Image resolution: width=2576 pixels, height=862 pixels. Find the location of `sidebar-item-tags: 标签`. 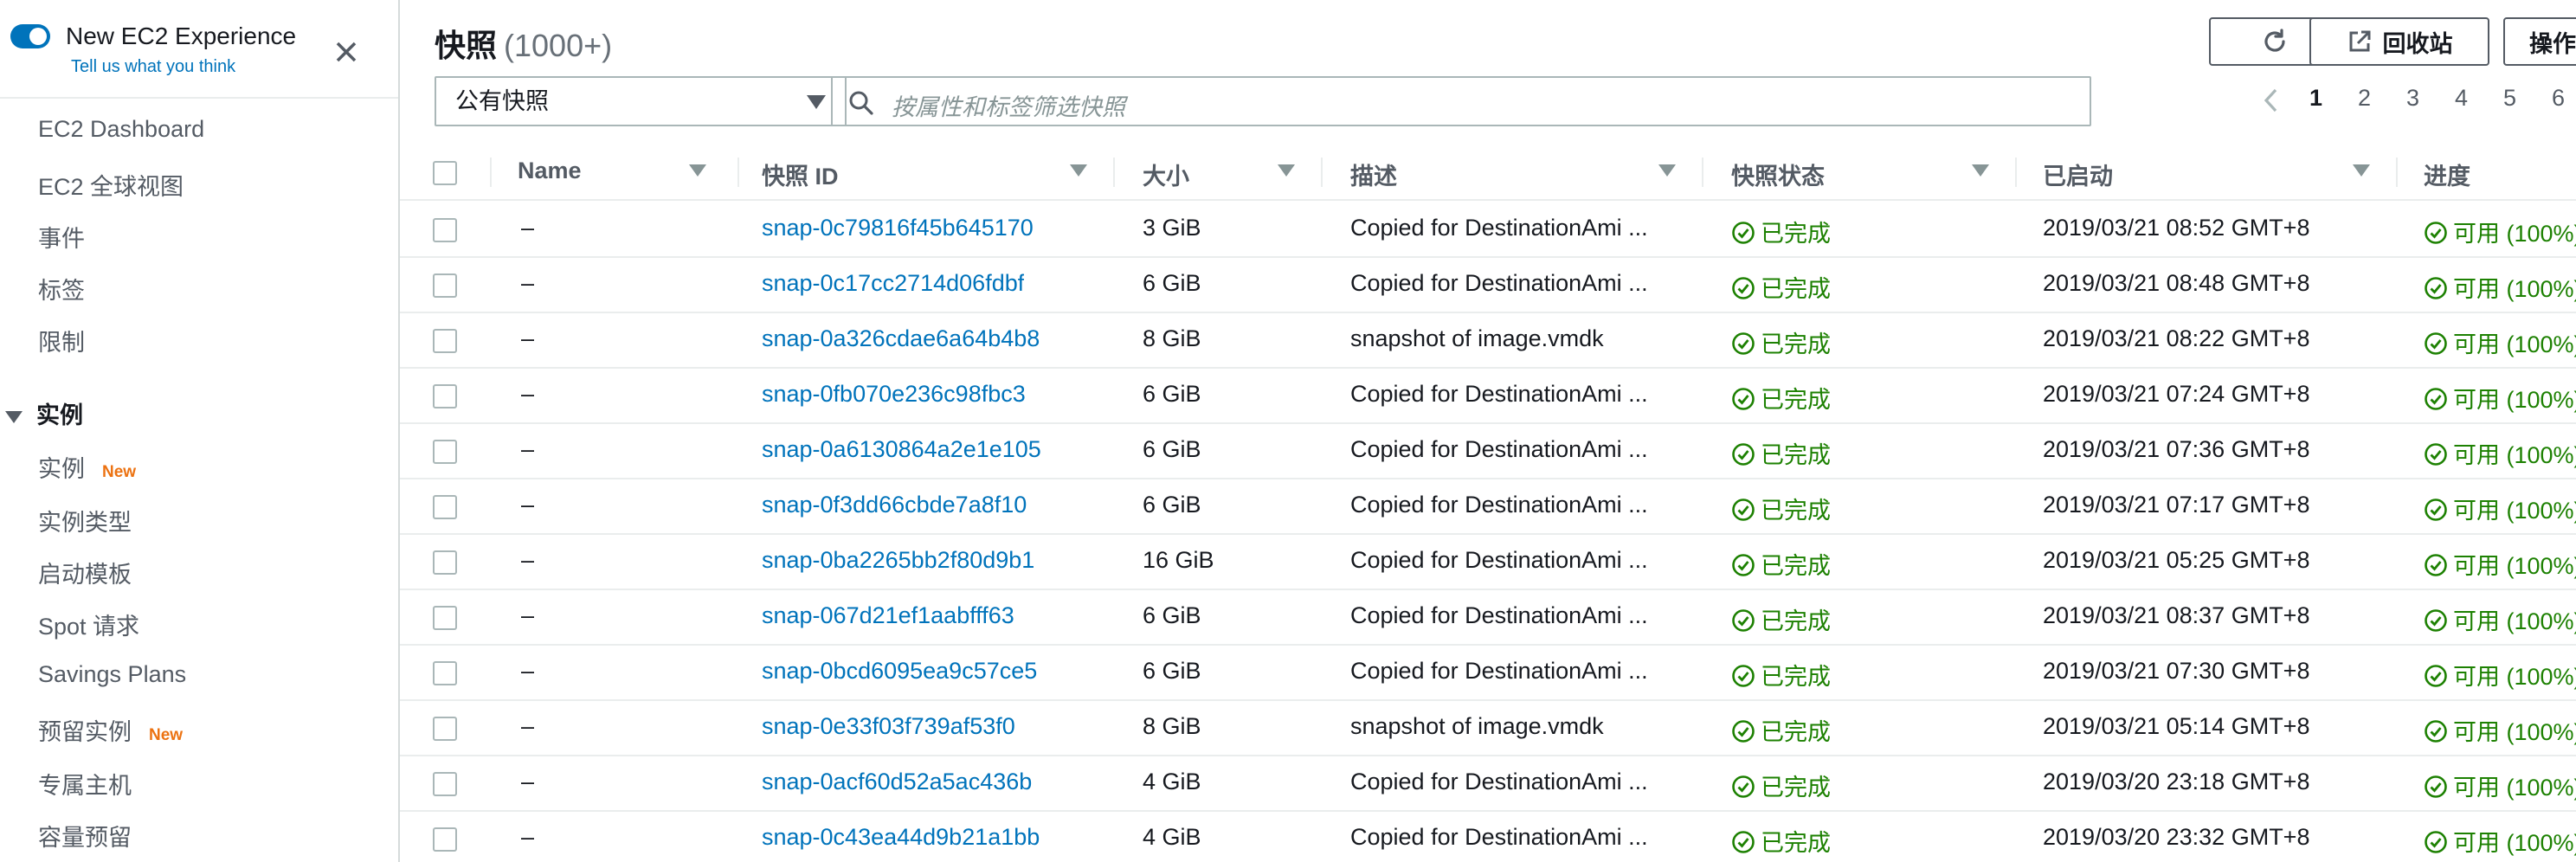

sidebar-item-tags: 标签 is located at coordinates (61, 289).